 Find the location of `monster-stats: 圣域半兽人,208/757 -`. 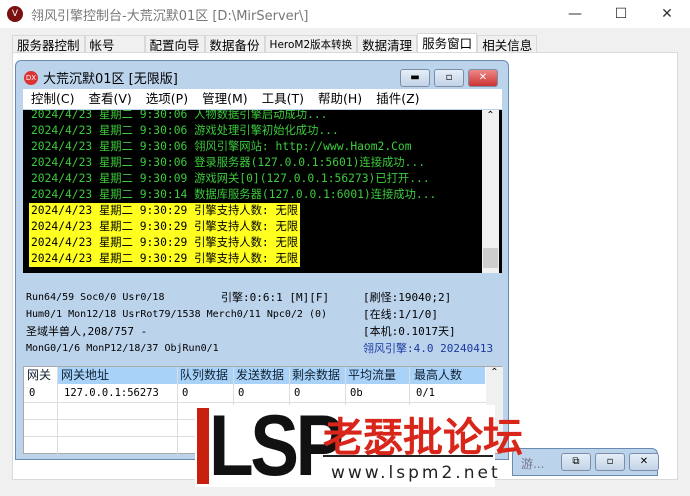

monster-stats: 圣域半兽人,208/757 - is located at coordinates (87, 331).